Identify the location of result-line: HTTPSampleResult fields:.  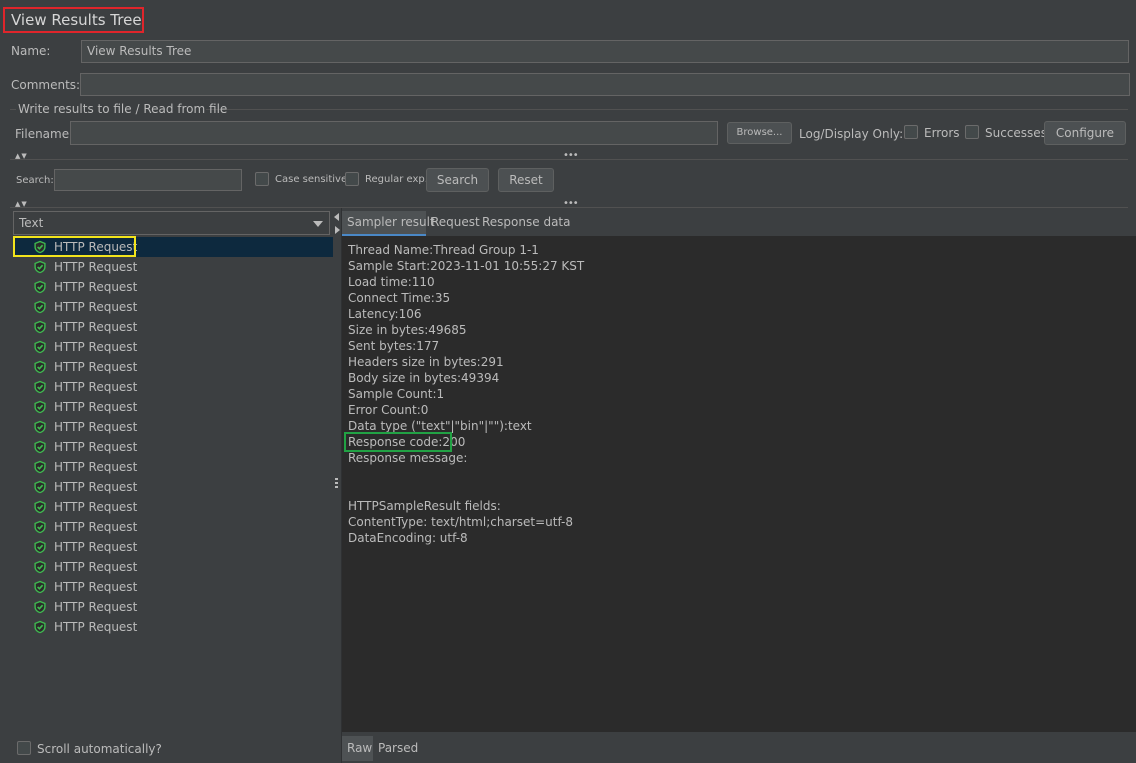
(424, 506).